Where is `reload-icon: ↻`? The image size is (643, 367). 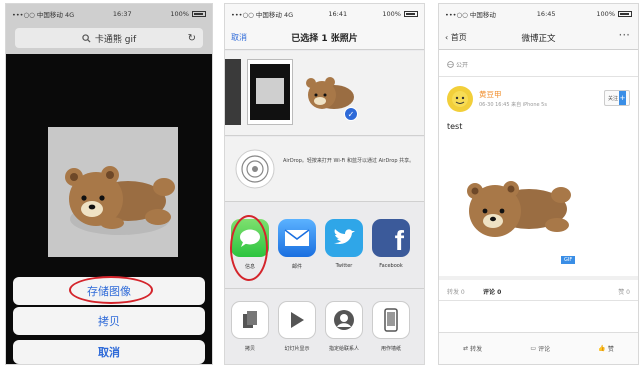
reload-icon: ↻ is located at coordinates (192, 38).